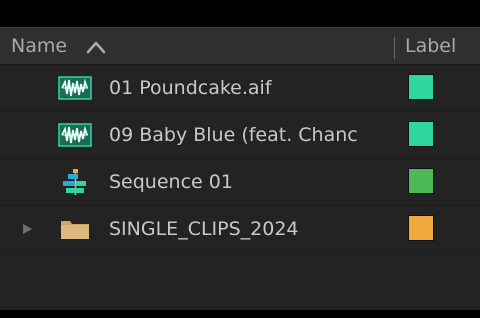 The height and width of the screenshot is (318, 480). I want to click on name-column-header: Name, so click(39, 46).